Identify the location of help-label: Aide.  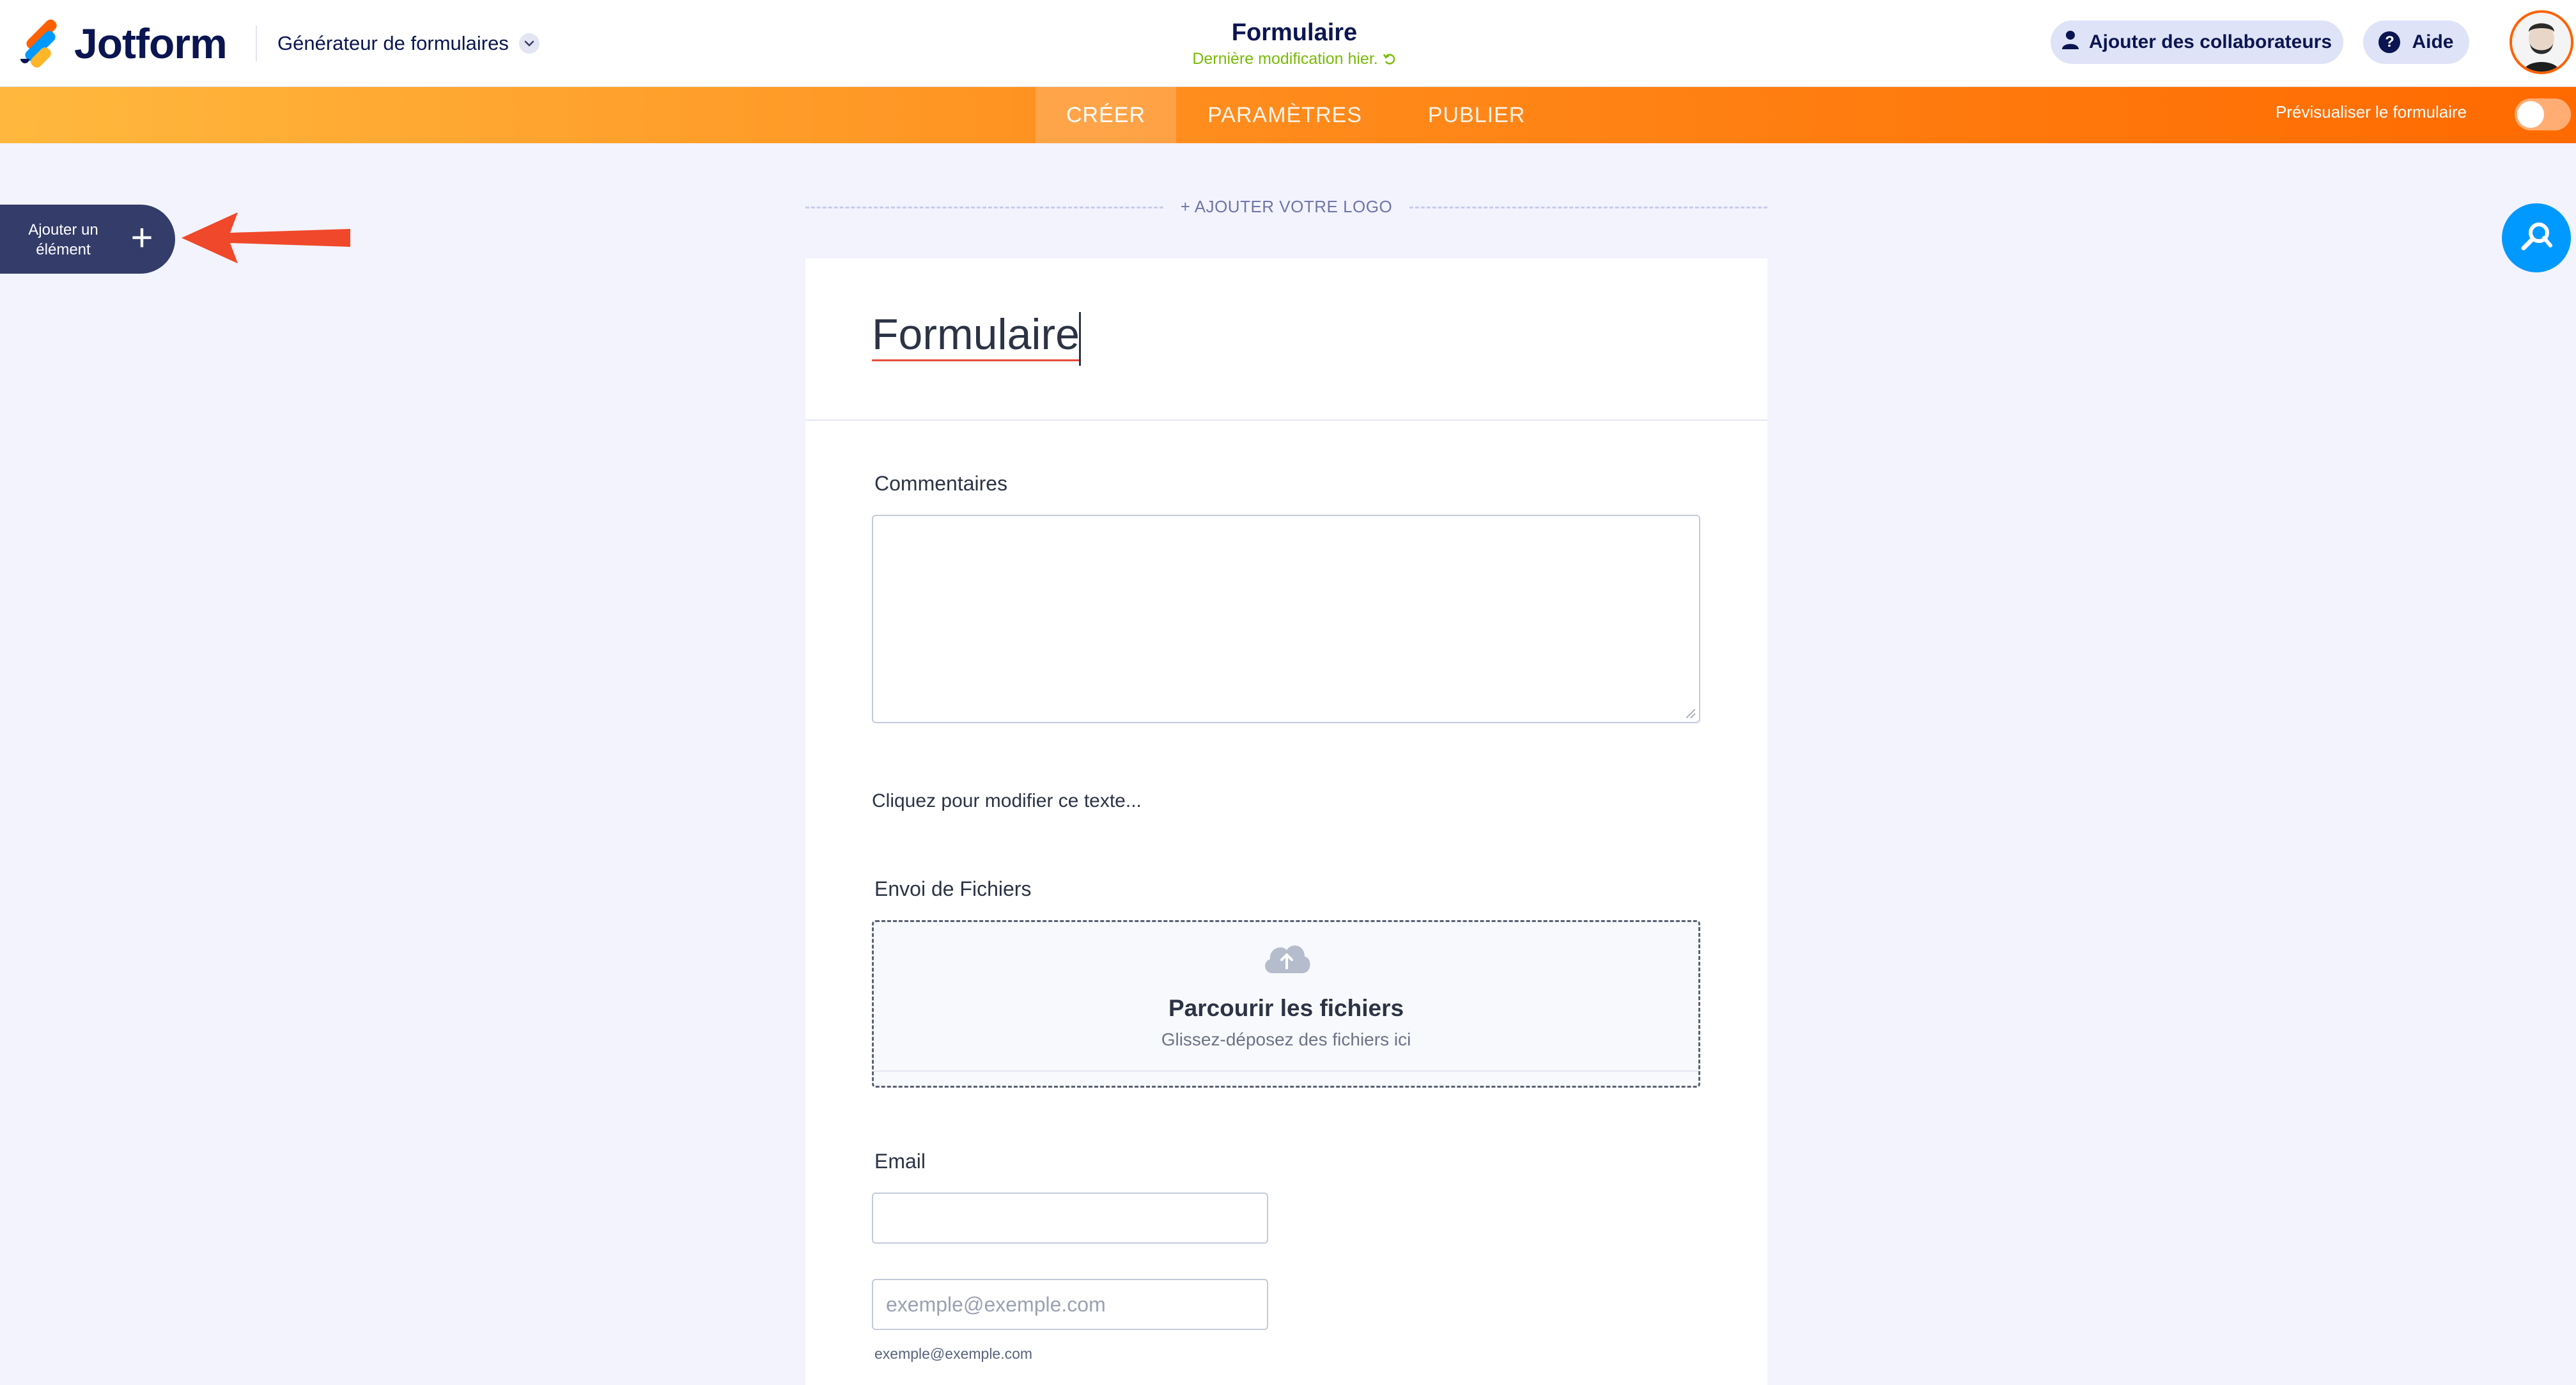
(2433, 41).